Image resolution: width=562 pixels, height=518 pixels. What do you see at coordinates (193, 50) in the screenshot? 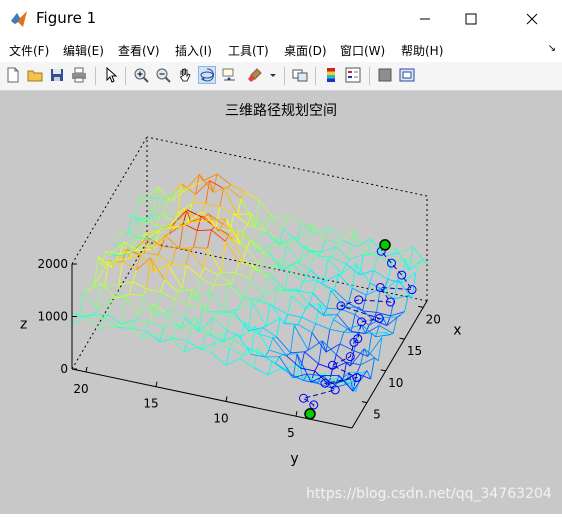
I see `menu-insert: 插入(I)` at bounding box center [193, 50].